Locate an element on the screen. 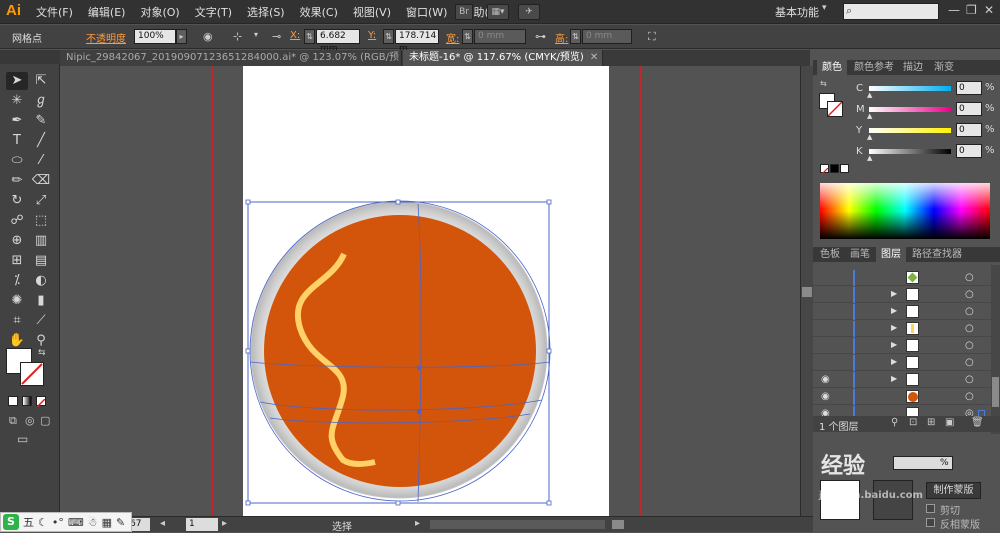 This screenshot has width=1000, height=533. keyboard-icon: ⌨ is located at coordinates (76, 522).